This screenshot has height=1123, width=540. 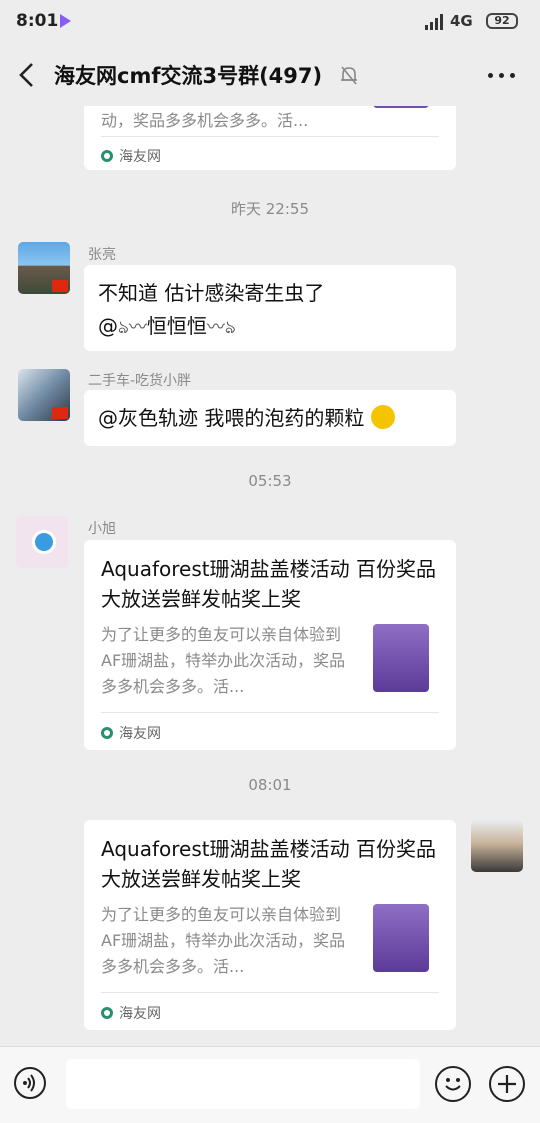 I want to click on battery-icon: 92, so click(x=502, y=21).